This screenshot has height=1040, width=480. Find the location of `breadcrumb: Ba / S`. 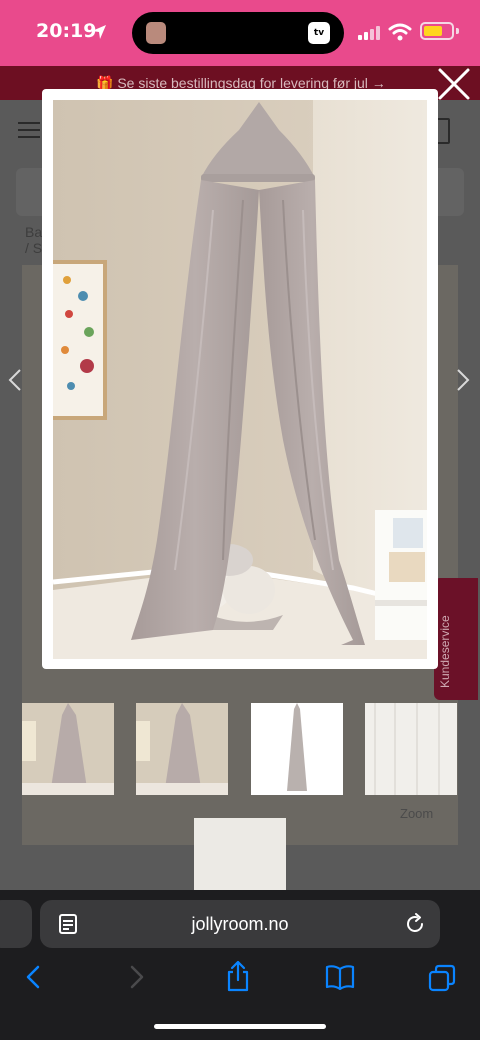

breadcrumb: Ba / S is located at coordinates (33, 240).